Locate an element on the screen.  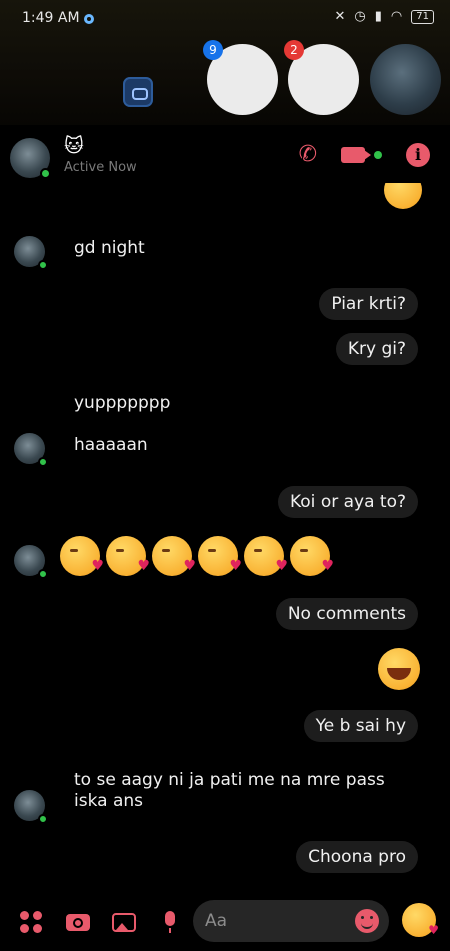
more-actions-icon is located at coordinates (31, 922).